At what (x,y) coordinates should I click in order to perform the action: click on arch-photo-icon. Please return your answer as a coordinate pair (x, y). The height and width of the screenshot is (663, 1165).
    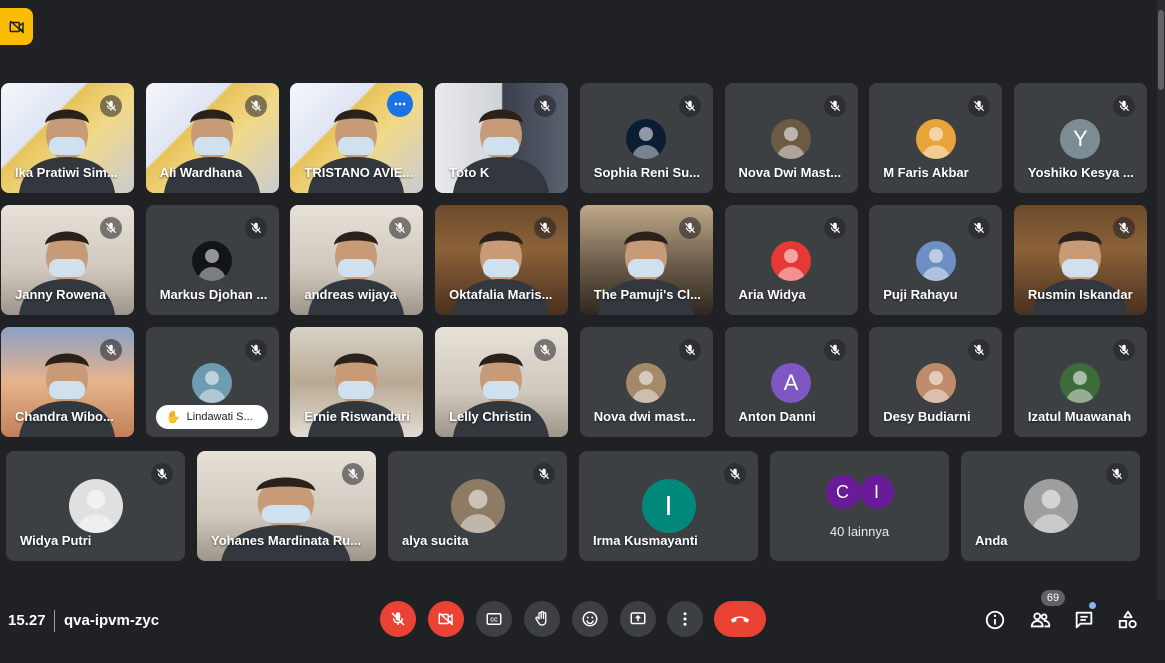
    Looking at the image, I should click on (1050, 506).